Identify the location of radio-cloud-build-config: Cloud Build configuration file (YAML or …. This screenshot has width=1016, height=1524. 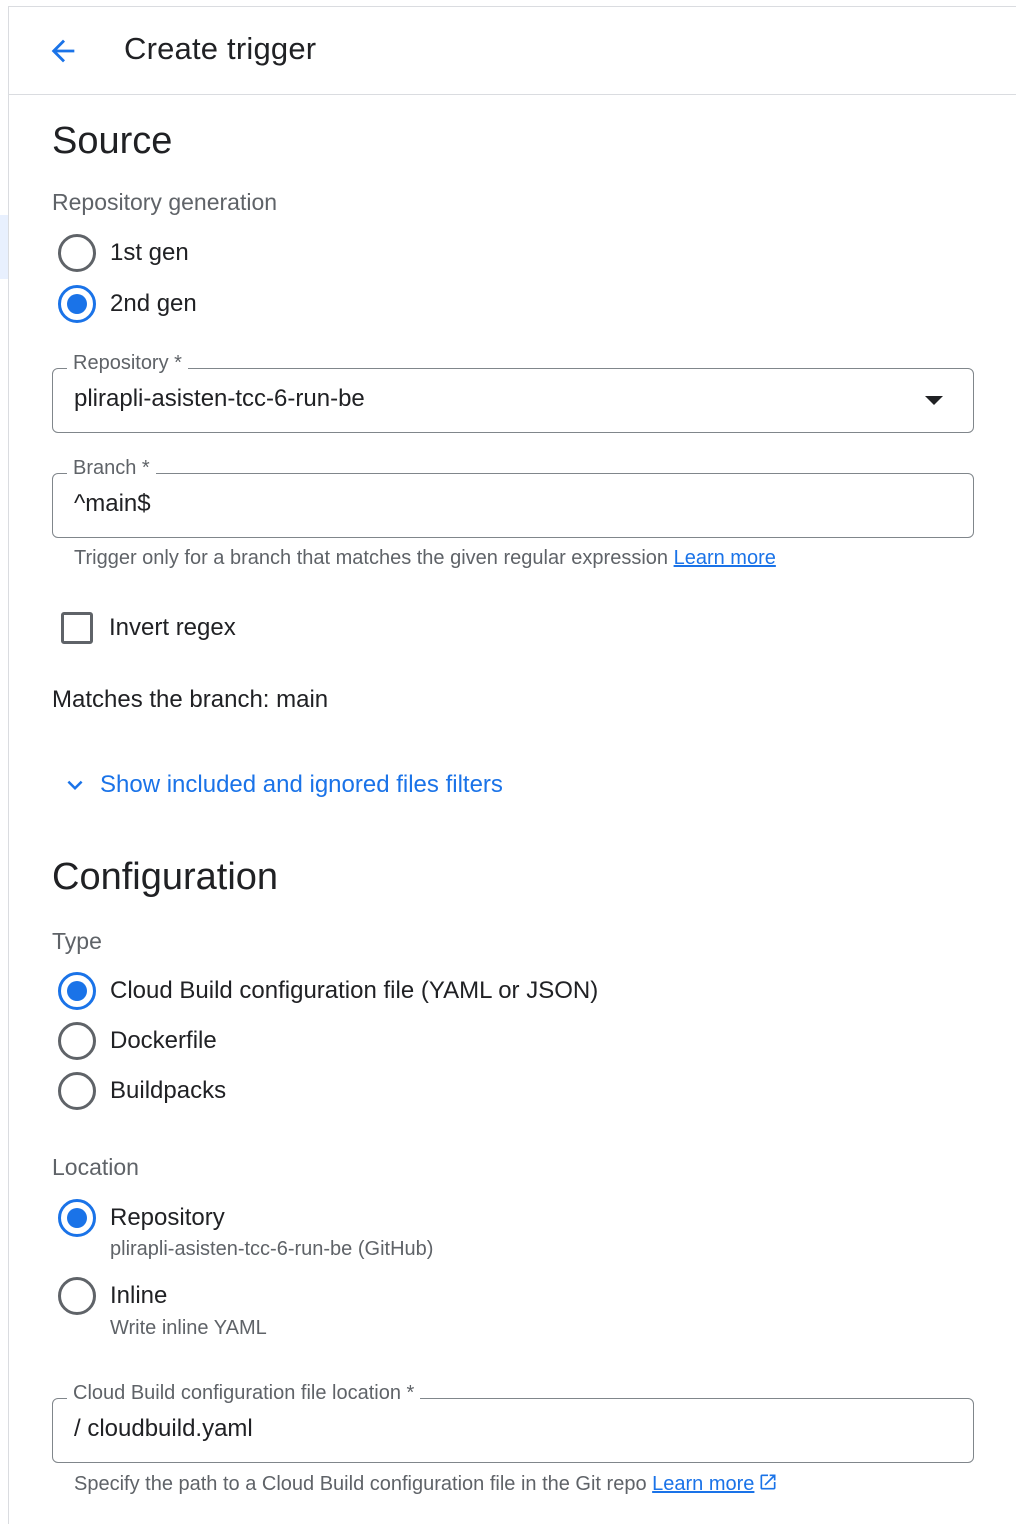
(328, 991).